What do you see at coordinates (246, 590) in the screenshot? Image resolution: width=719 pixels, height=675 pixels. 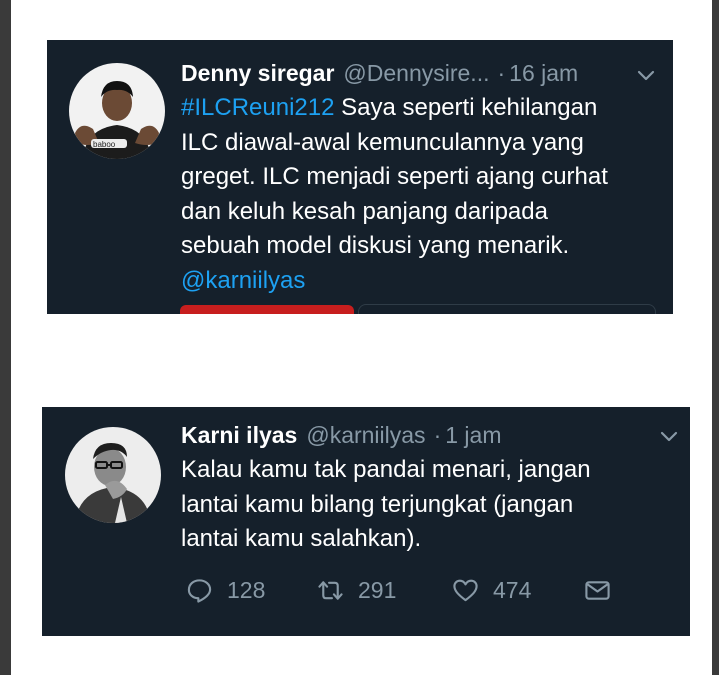 I see `reply-count: 128` at bounding box center [246, 590].